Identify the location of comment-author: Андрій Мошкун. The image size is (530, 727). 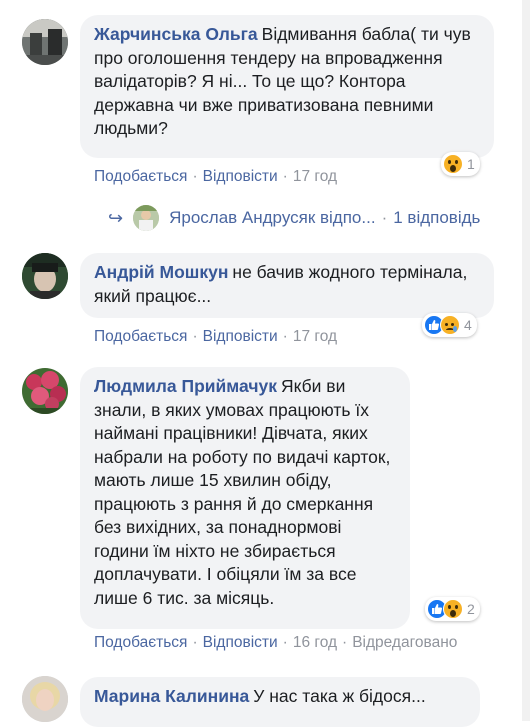
(161, 272).